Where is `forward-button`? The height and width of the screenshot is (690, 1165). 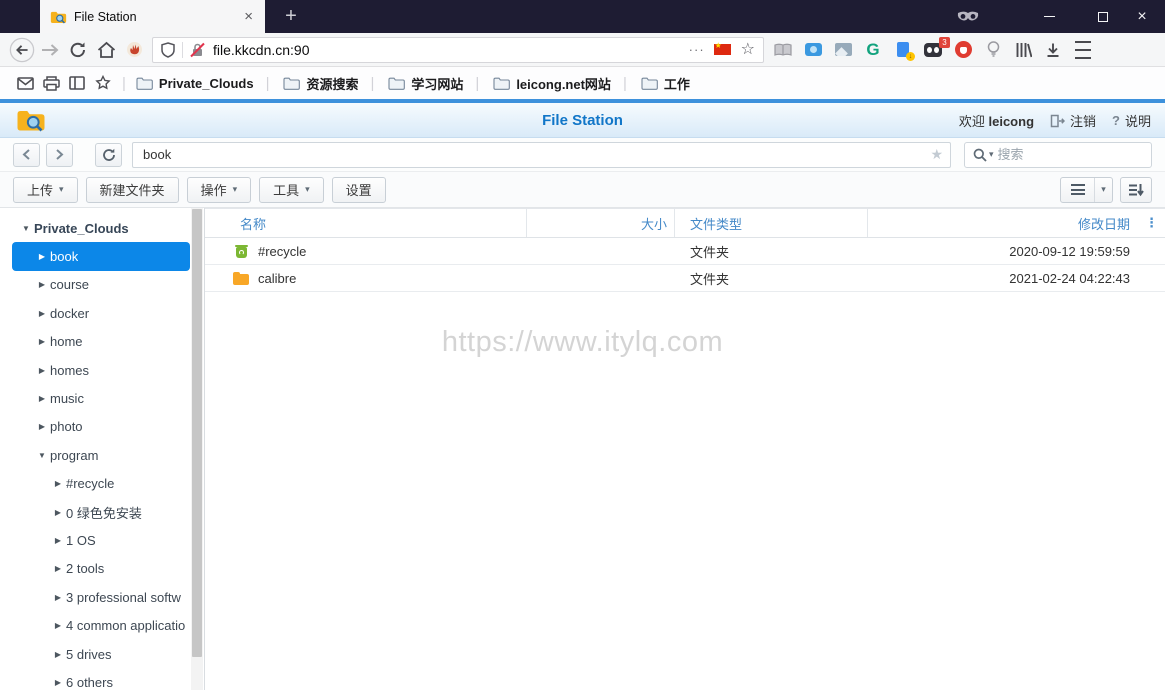 forward-button is located at coordinates (50, 50).